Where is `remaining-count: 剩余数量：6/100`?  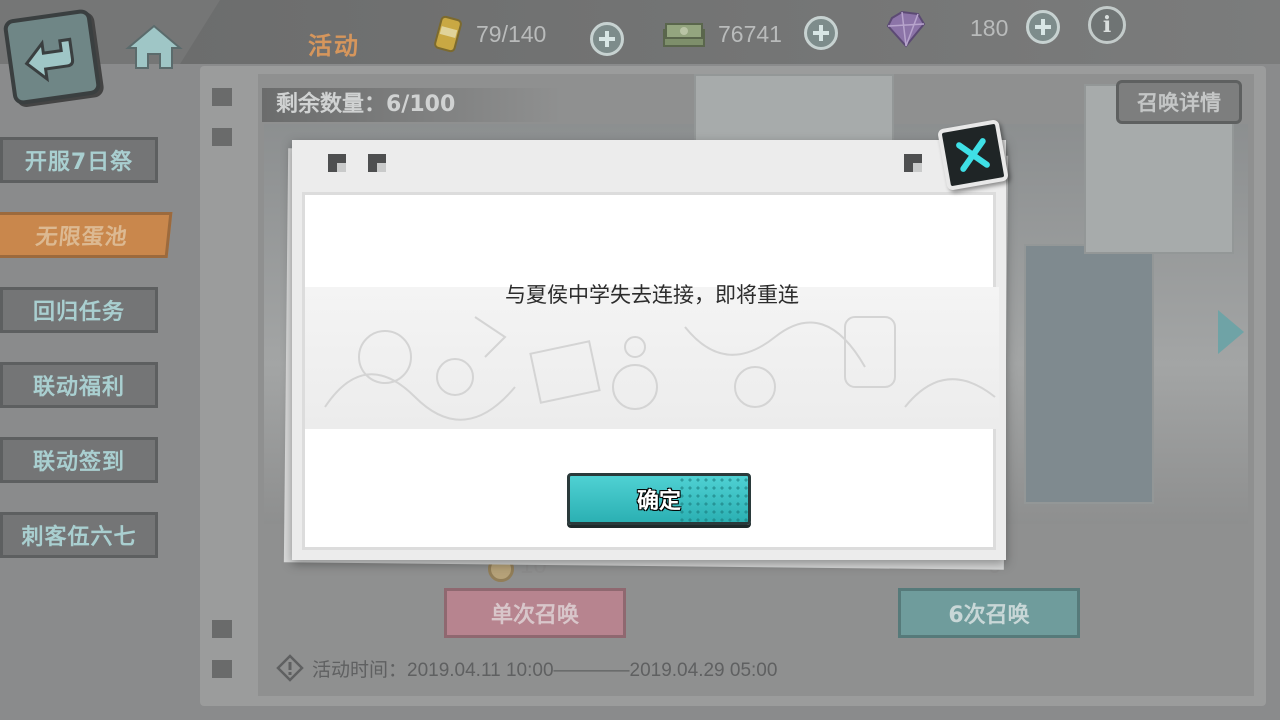
remaining-count: 剩余数量：6/100 is located at coordinates (412, 105).